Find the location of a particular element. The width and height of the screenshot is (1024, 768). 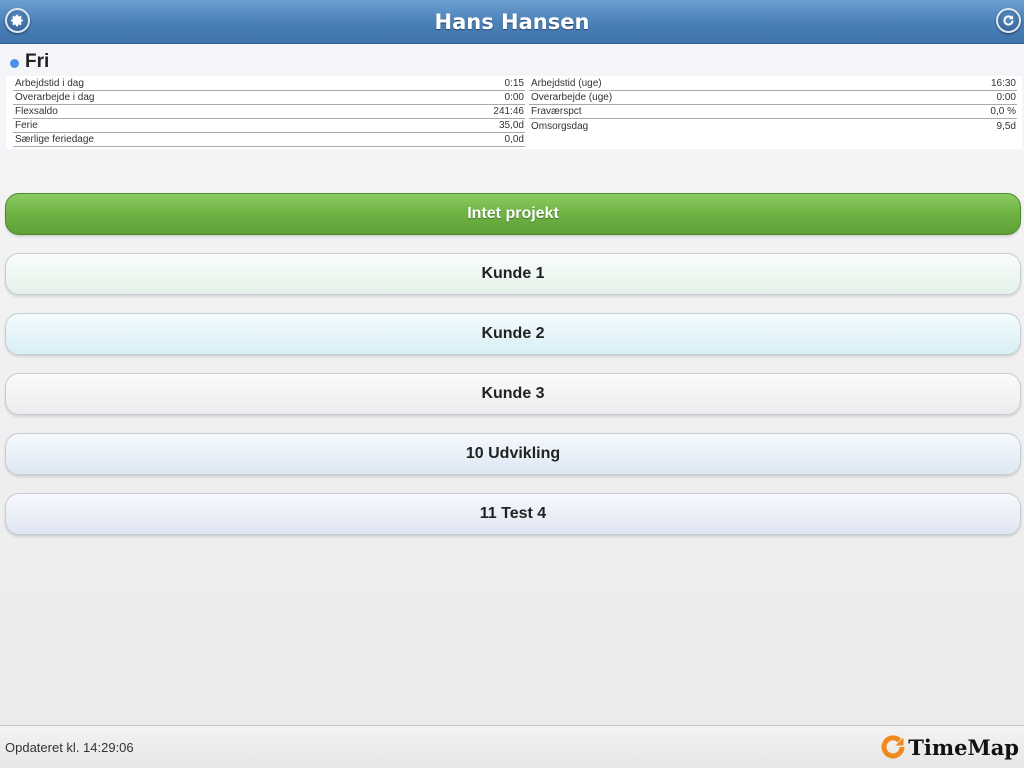

refresh-button is located at coordinates (1008, 20).